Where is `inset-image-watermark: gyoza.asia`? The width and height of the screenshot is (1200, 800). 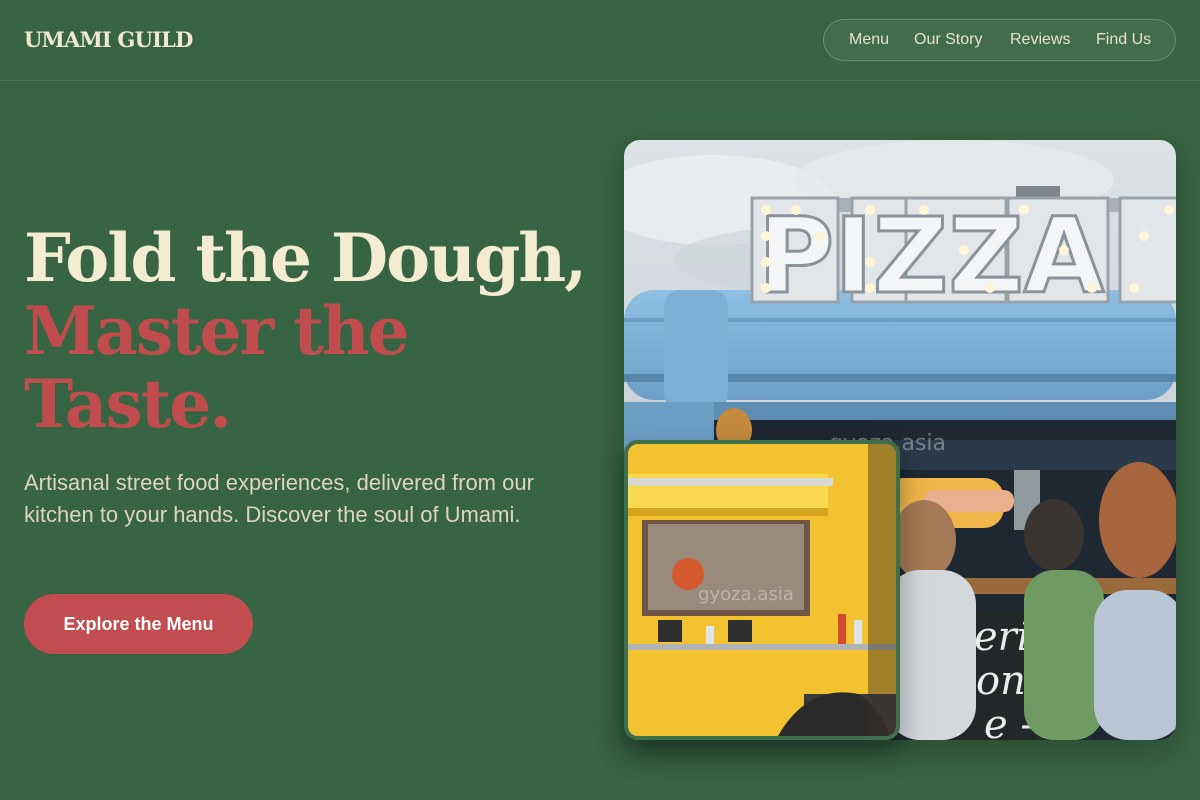 inset-image-watermark: gyoza.asia is located at coordinates (746, 594).